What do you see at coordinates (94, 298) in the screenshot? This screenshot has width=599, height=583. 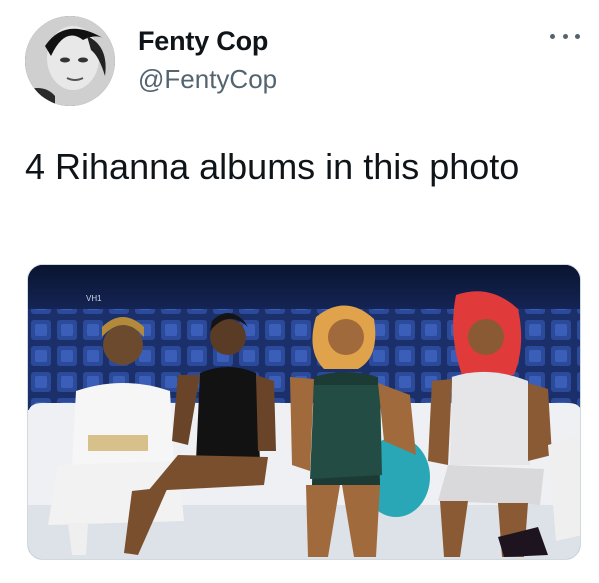 I see `vh1-watermark: VH1` at bounding box center [94, 298].